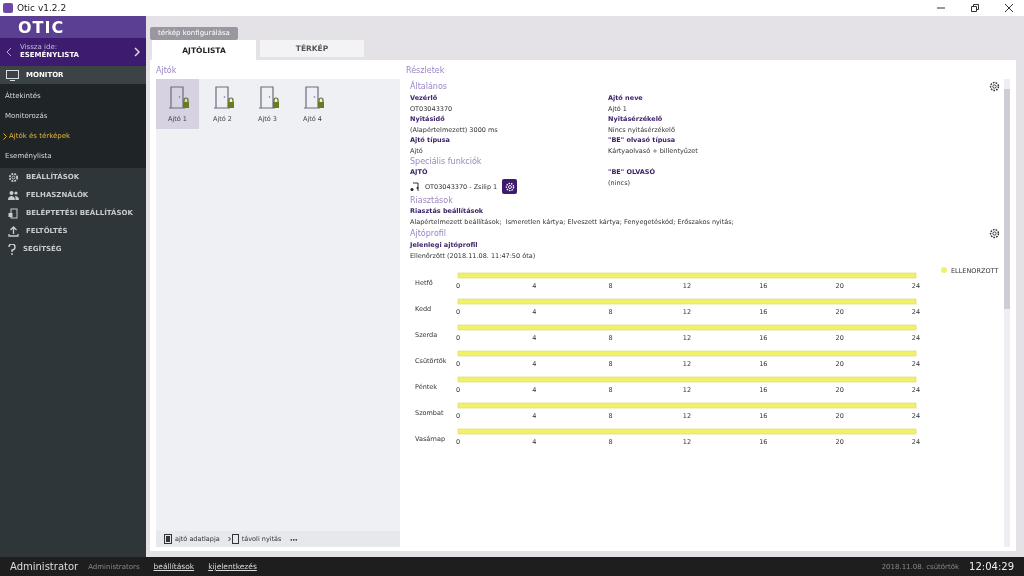  I want to click on window-title: Otic v1.2.2, so click(42, 8).